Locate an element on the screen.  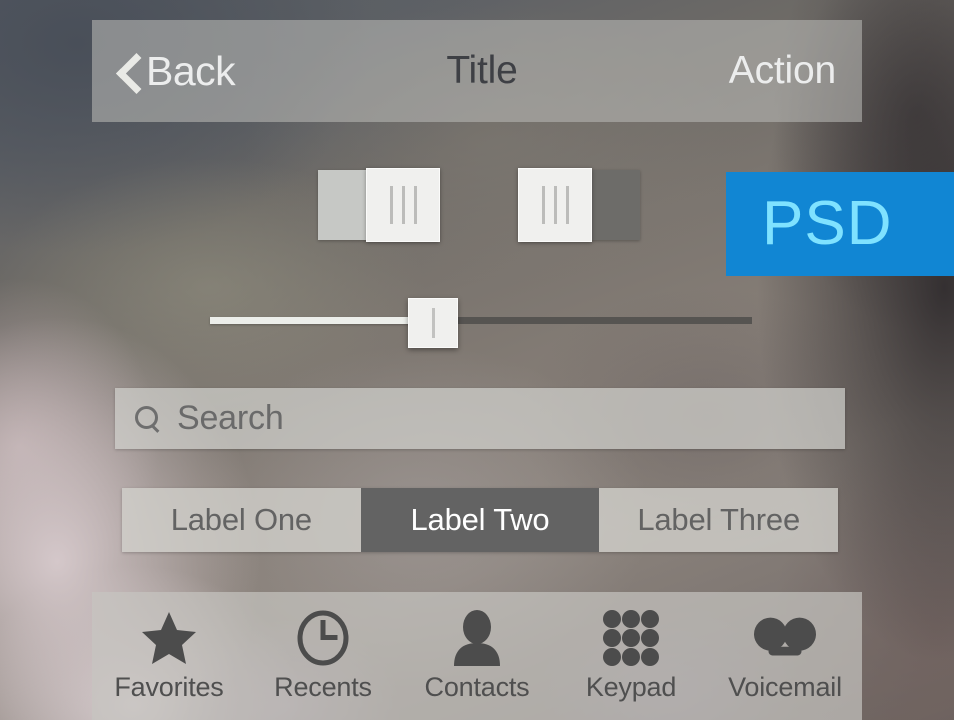
tab-item-voicemail: Voicemail is located at coordinates (785, 657).